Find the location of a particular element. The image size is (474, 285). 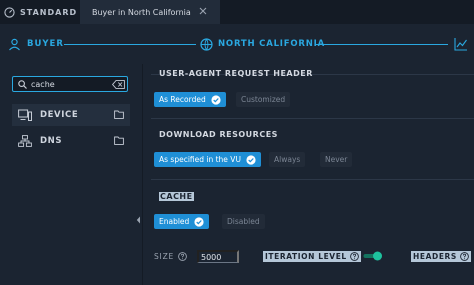

enabled-button: Enabled is located at coordinates (182, 221).